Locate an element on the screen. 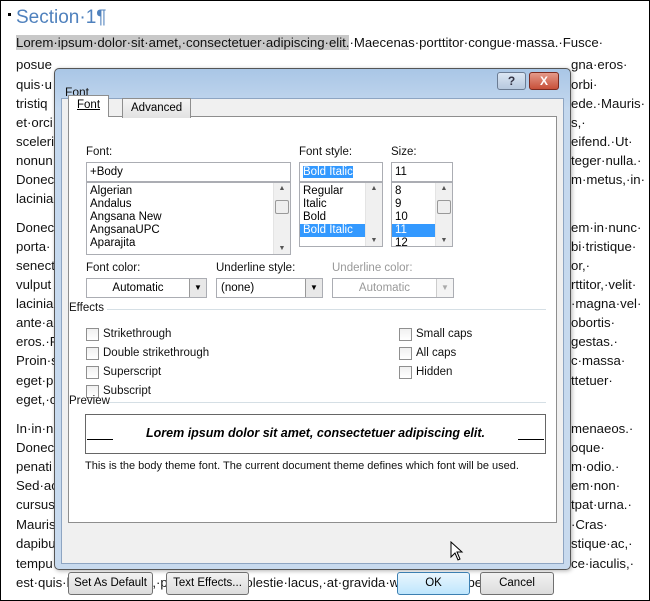  preview-divider is located at coordinates (327, 402).